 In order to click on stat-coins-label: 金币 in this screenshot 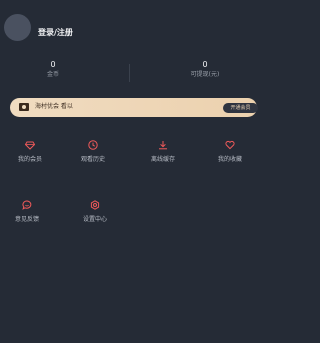, I will do `click(52, 74)`.